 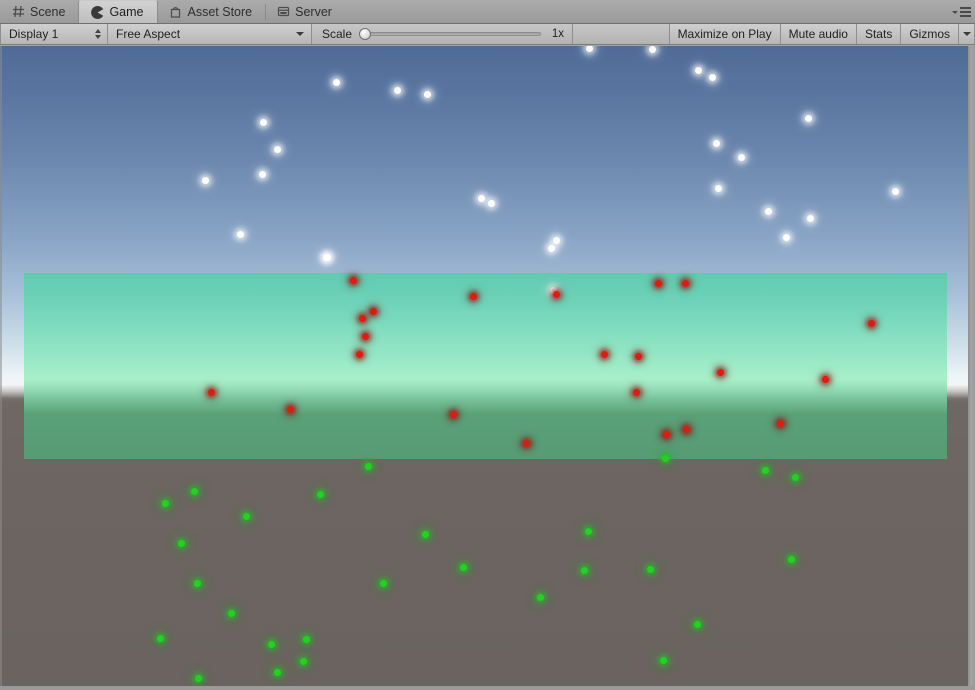 What do you see at coordinates (18, 12) in the screenshot?
I see `grid-icon` at bounding box center [18, 12].